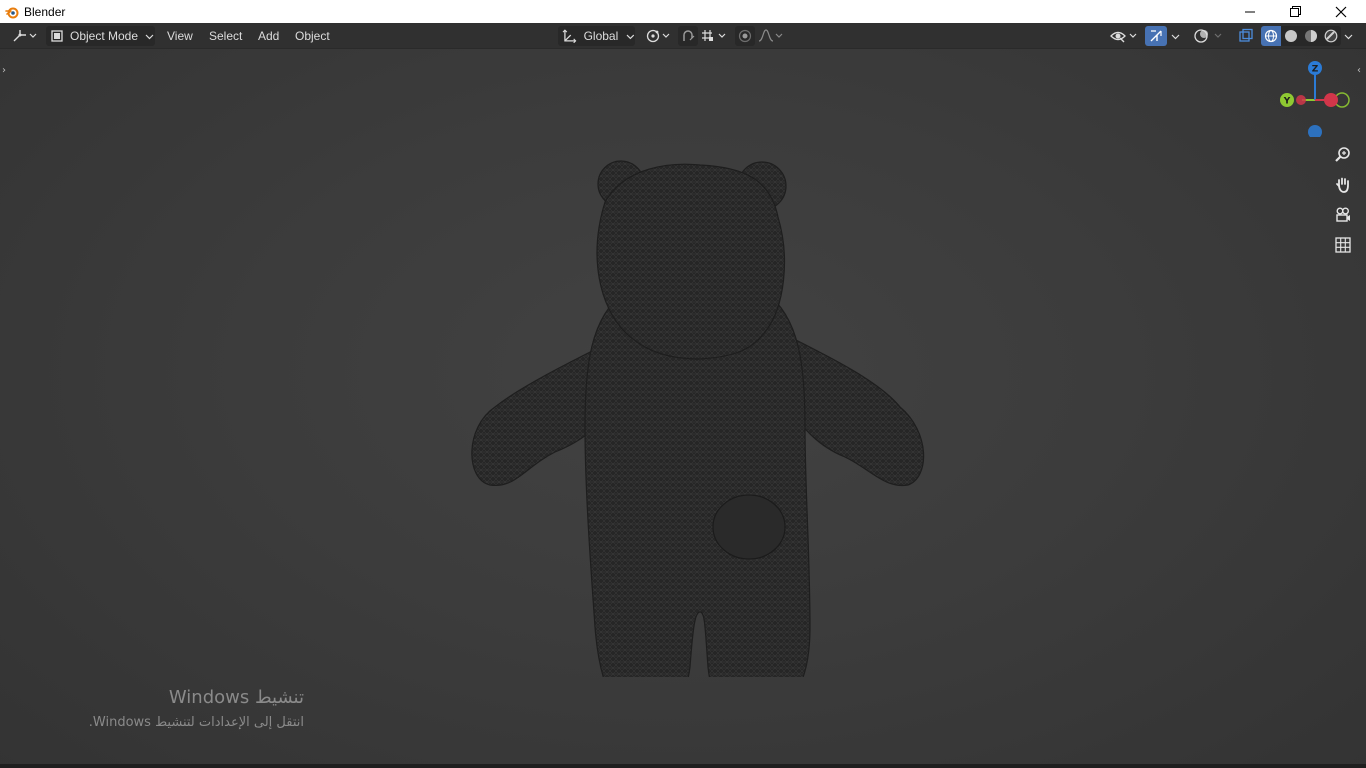 This screenshot has height=768, width=1366. I want to click on camera-view-icon, so click(1343, 214).